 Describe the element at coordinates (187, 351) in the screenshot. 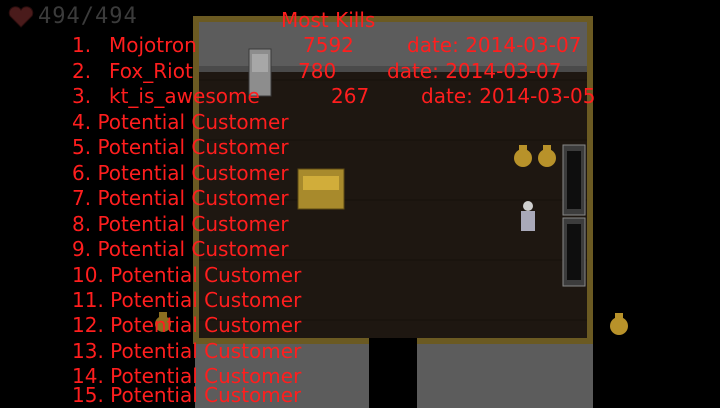

I see `leaderboard-entry: 13. Potential Customer` at that location.